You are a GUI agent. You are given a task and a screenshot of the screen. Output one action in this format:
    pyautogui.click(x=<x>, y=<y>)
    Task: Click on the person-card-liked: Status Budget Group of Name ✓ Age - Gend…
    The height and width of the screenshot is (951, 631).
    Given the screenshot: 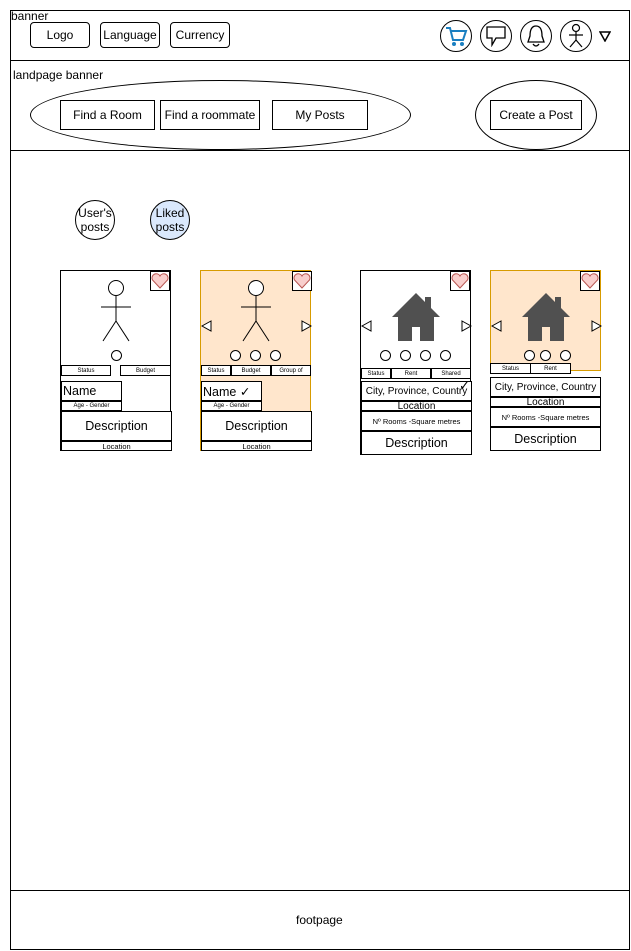 What is the action you would take?
    pyautogui.click(x=256, y=360)
    